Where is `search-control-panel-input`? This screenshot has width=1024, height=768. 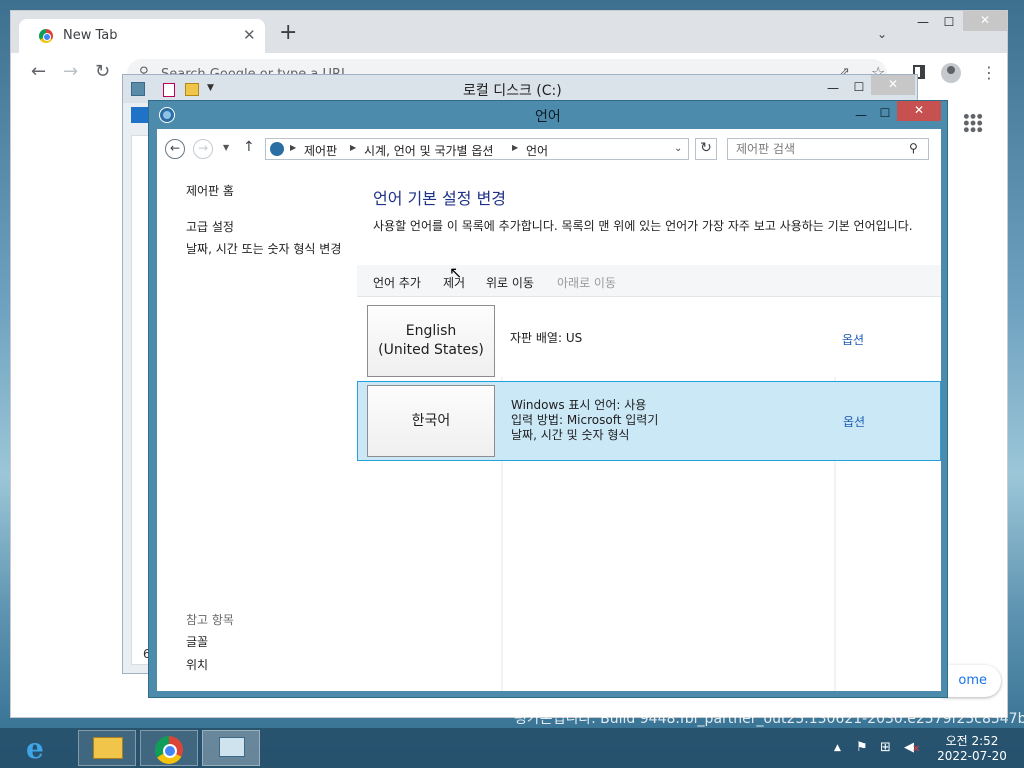 search-control-panel-input is located at coordinates (828, 149).